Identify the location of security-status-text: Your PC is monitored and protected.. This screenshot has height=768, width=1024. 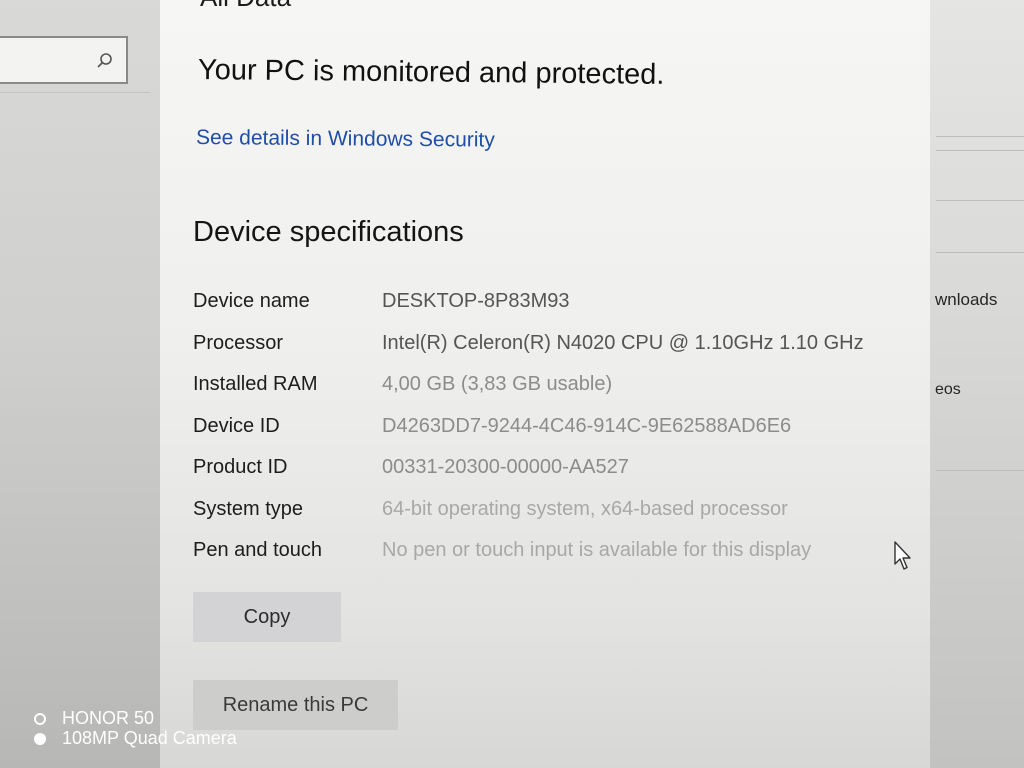
(431, 72).